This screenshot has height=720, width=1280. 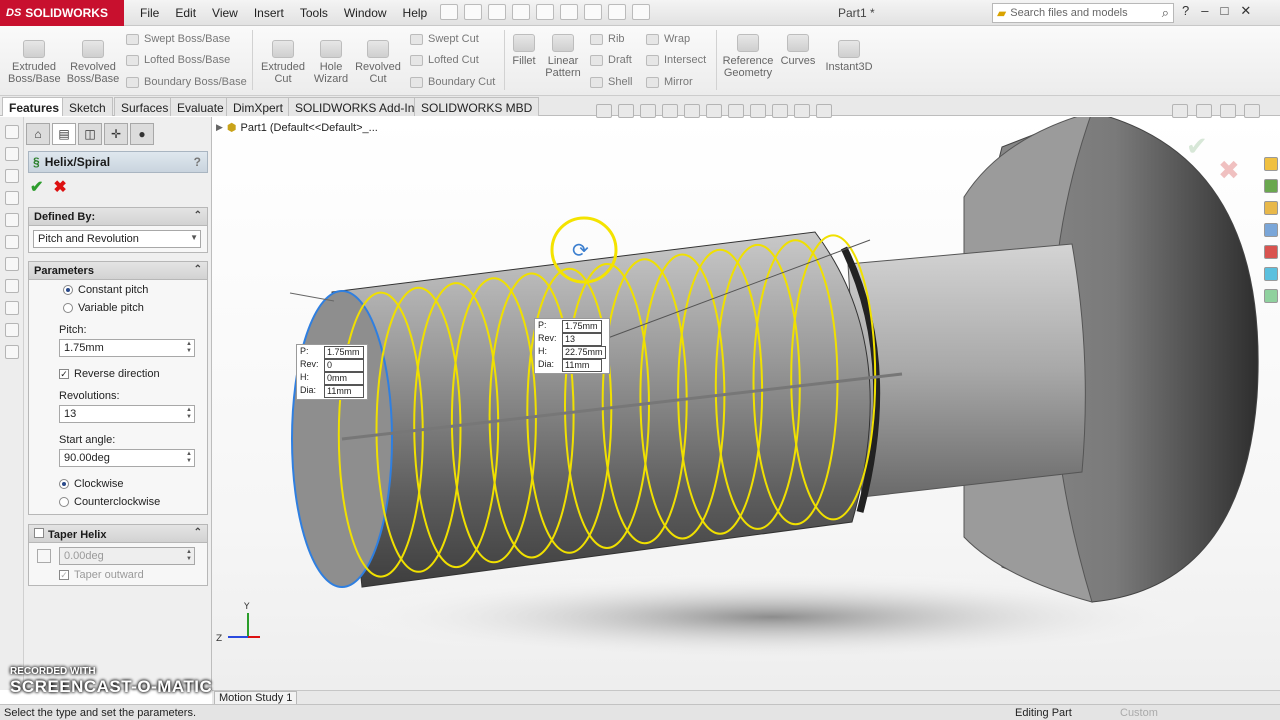 I want to click on tab-sketch: Sketch, so click(x=87, y=106).